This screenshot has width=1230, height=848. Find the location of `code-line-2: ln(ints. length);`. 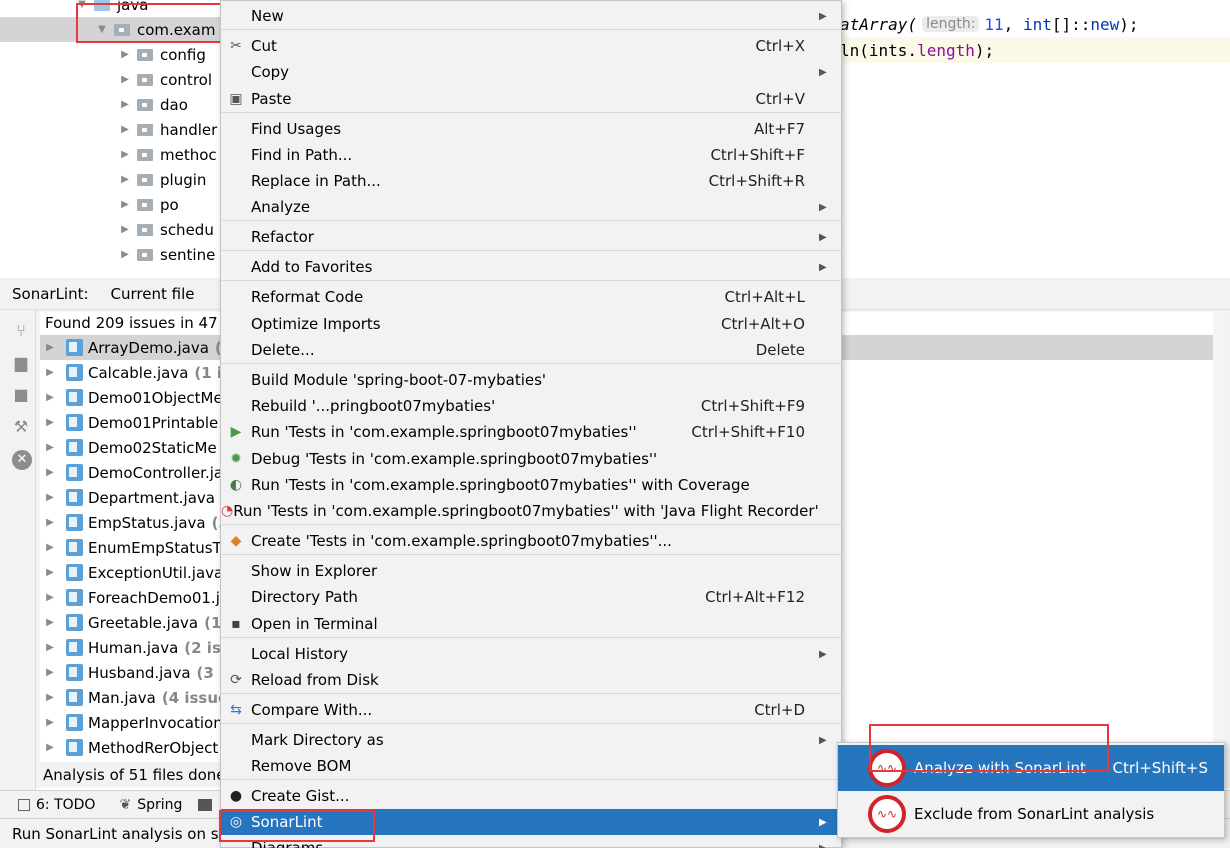

code-line-2: ln(ints. length); is located at coordinates (1035, 50).